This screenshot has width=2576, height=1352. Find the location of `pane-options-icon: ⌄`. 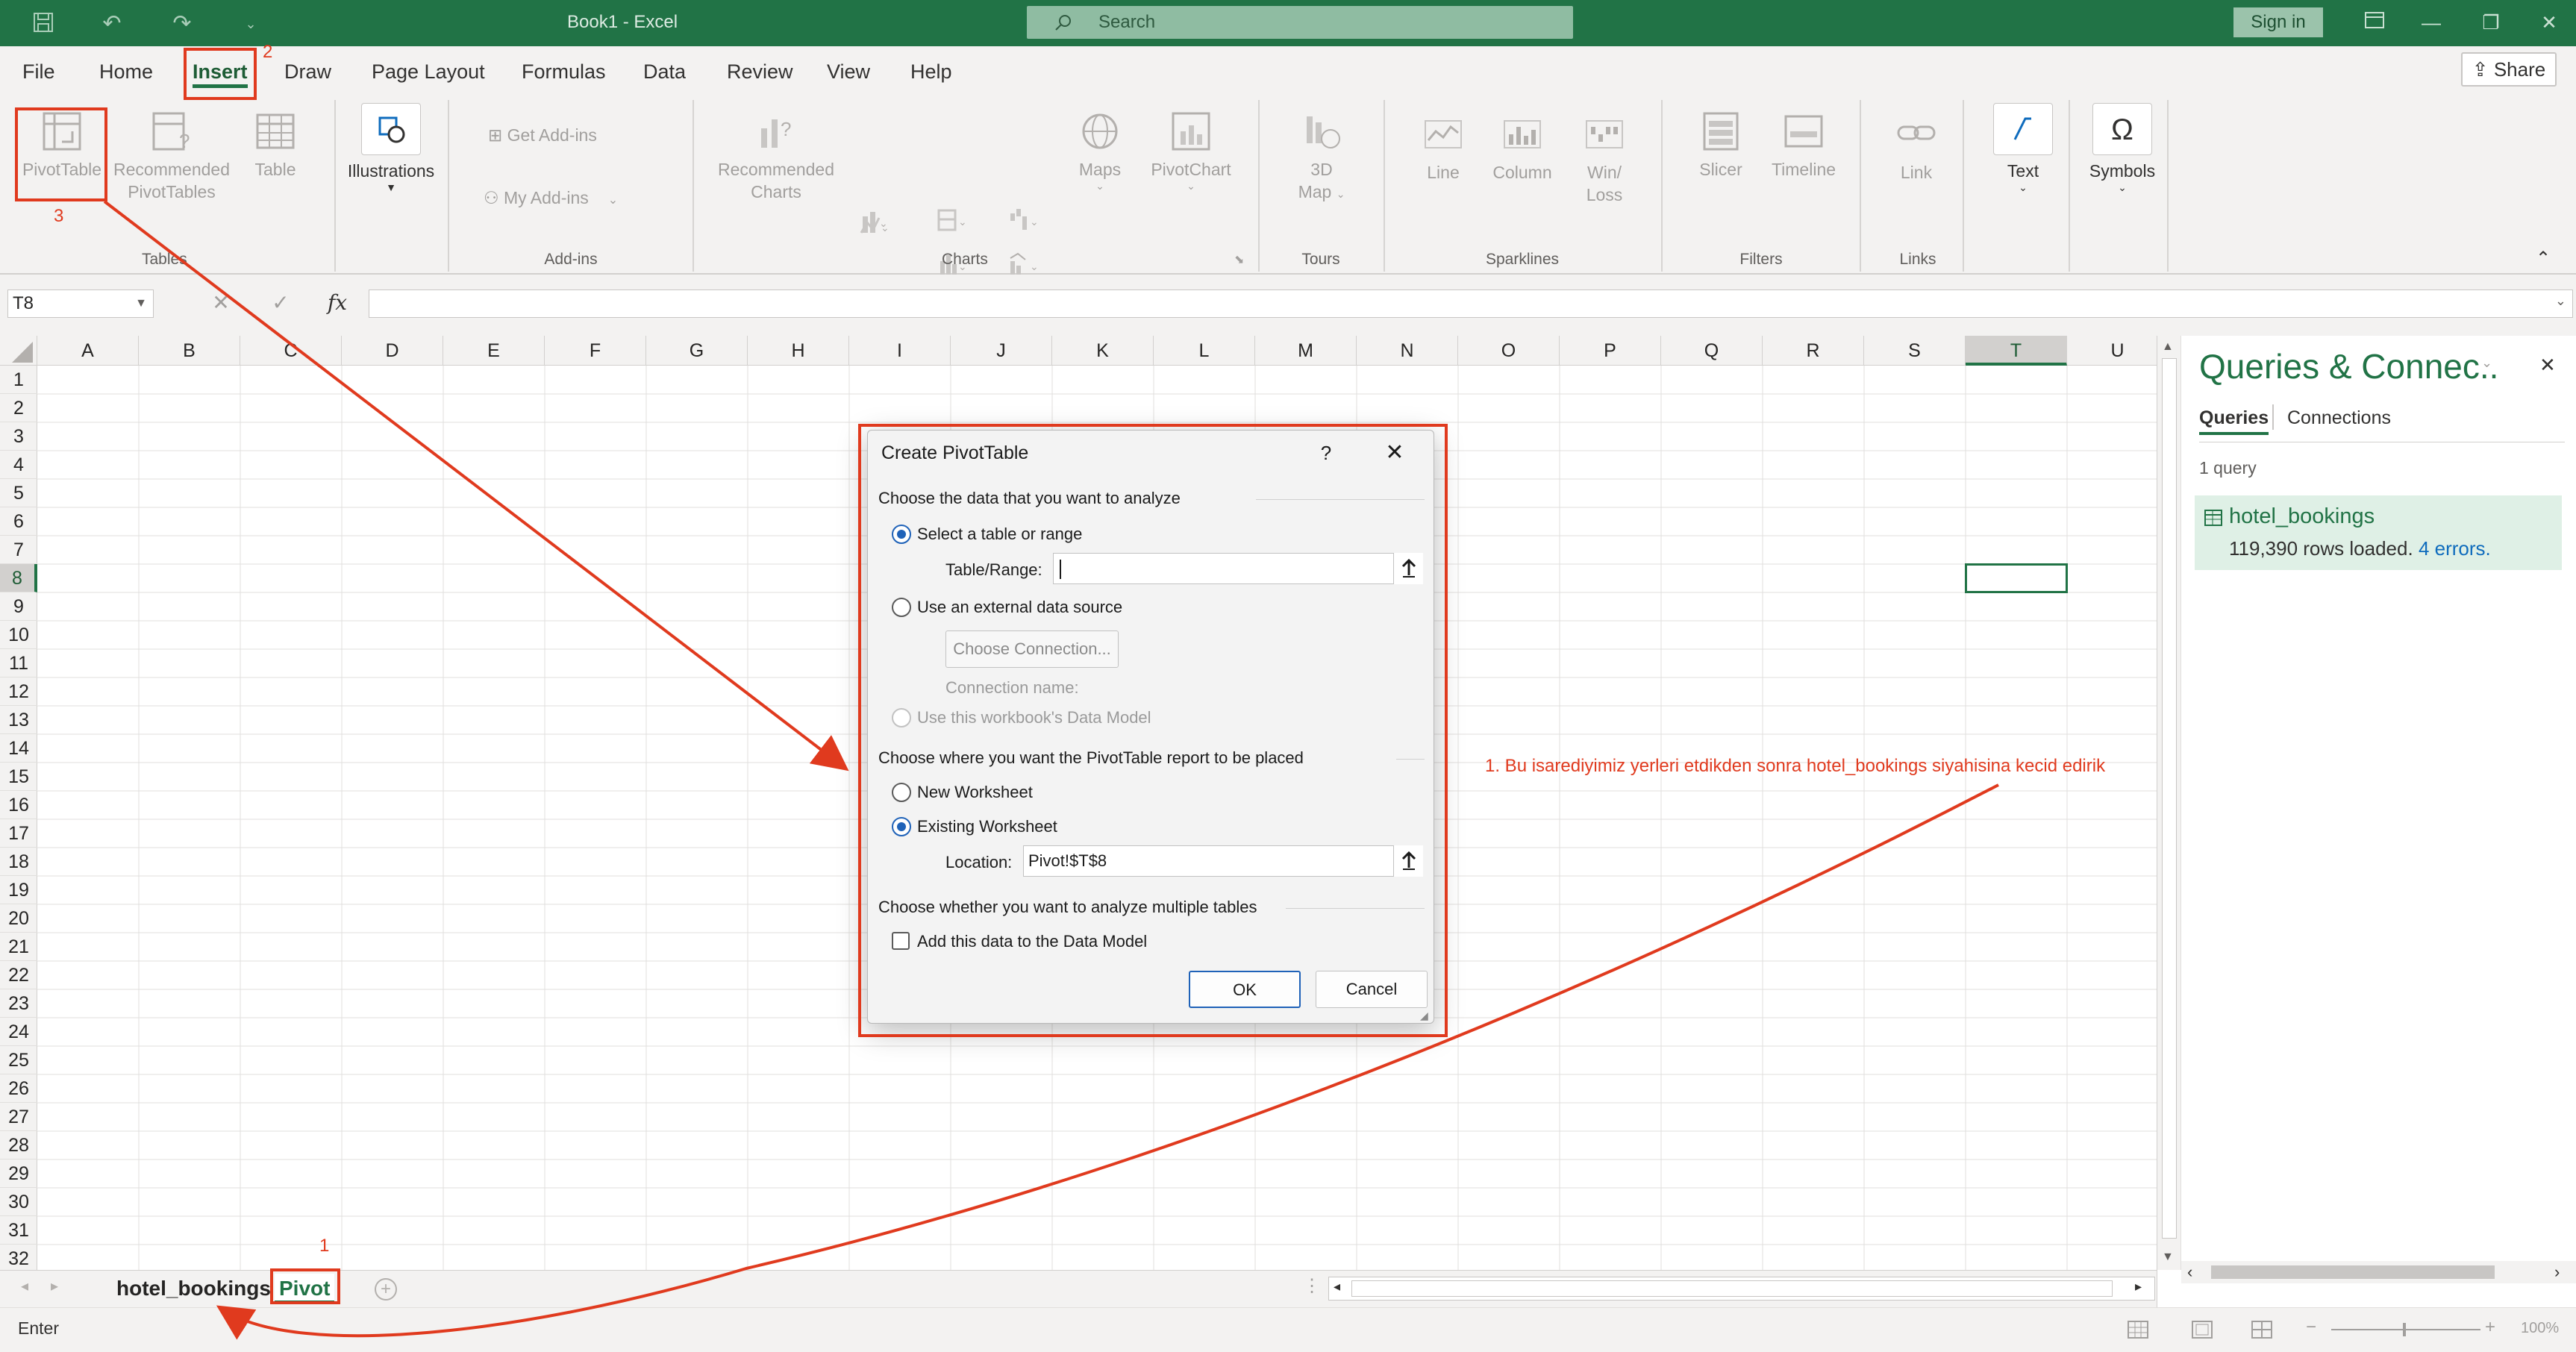

pane-options-icon: ⌄ is located at coordinates (2486, 363).